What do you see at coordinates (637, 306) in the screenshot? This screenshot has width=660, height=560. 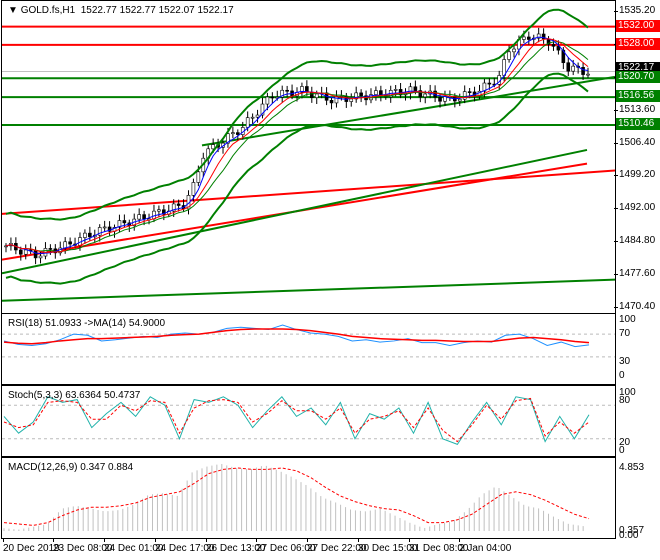 I see `price-axis-label: 1470.40` at bounding box center [637, 306].